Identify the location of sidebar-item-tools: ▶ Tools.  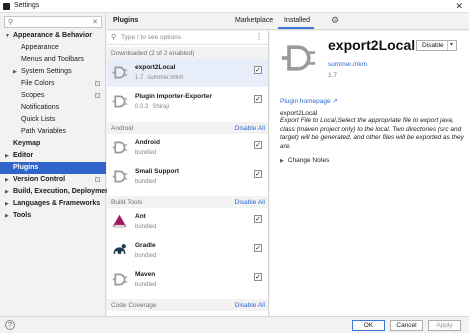
(53, 216).